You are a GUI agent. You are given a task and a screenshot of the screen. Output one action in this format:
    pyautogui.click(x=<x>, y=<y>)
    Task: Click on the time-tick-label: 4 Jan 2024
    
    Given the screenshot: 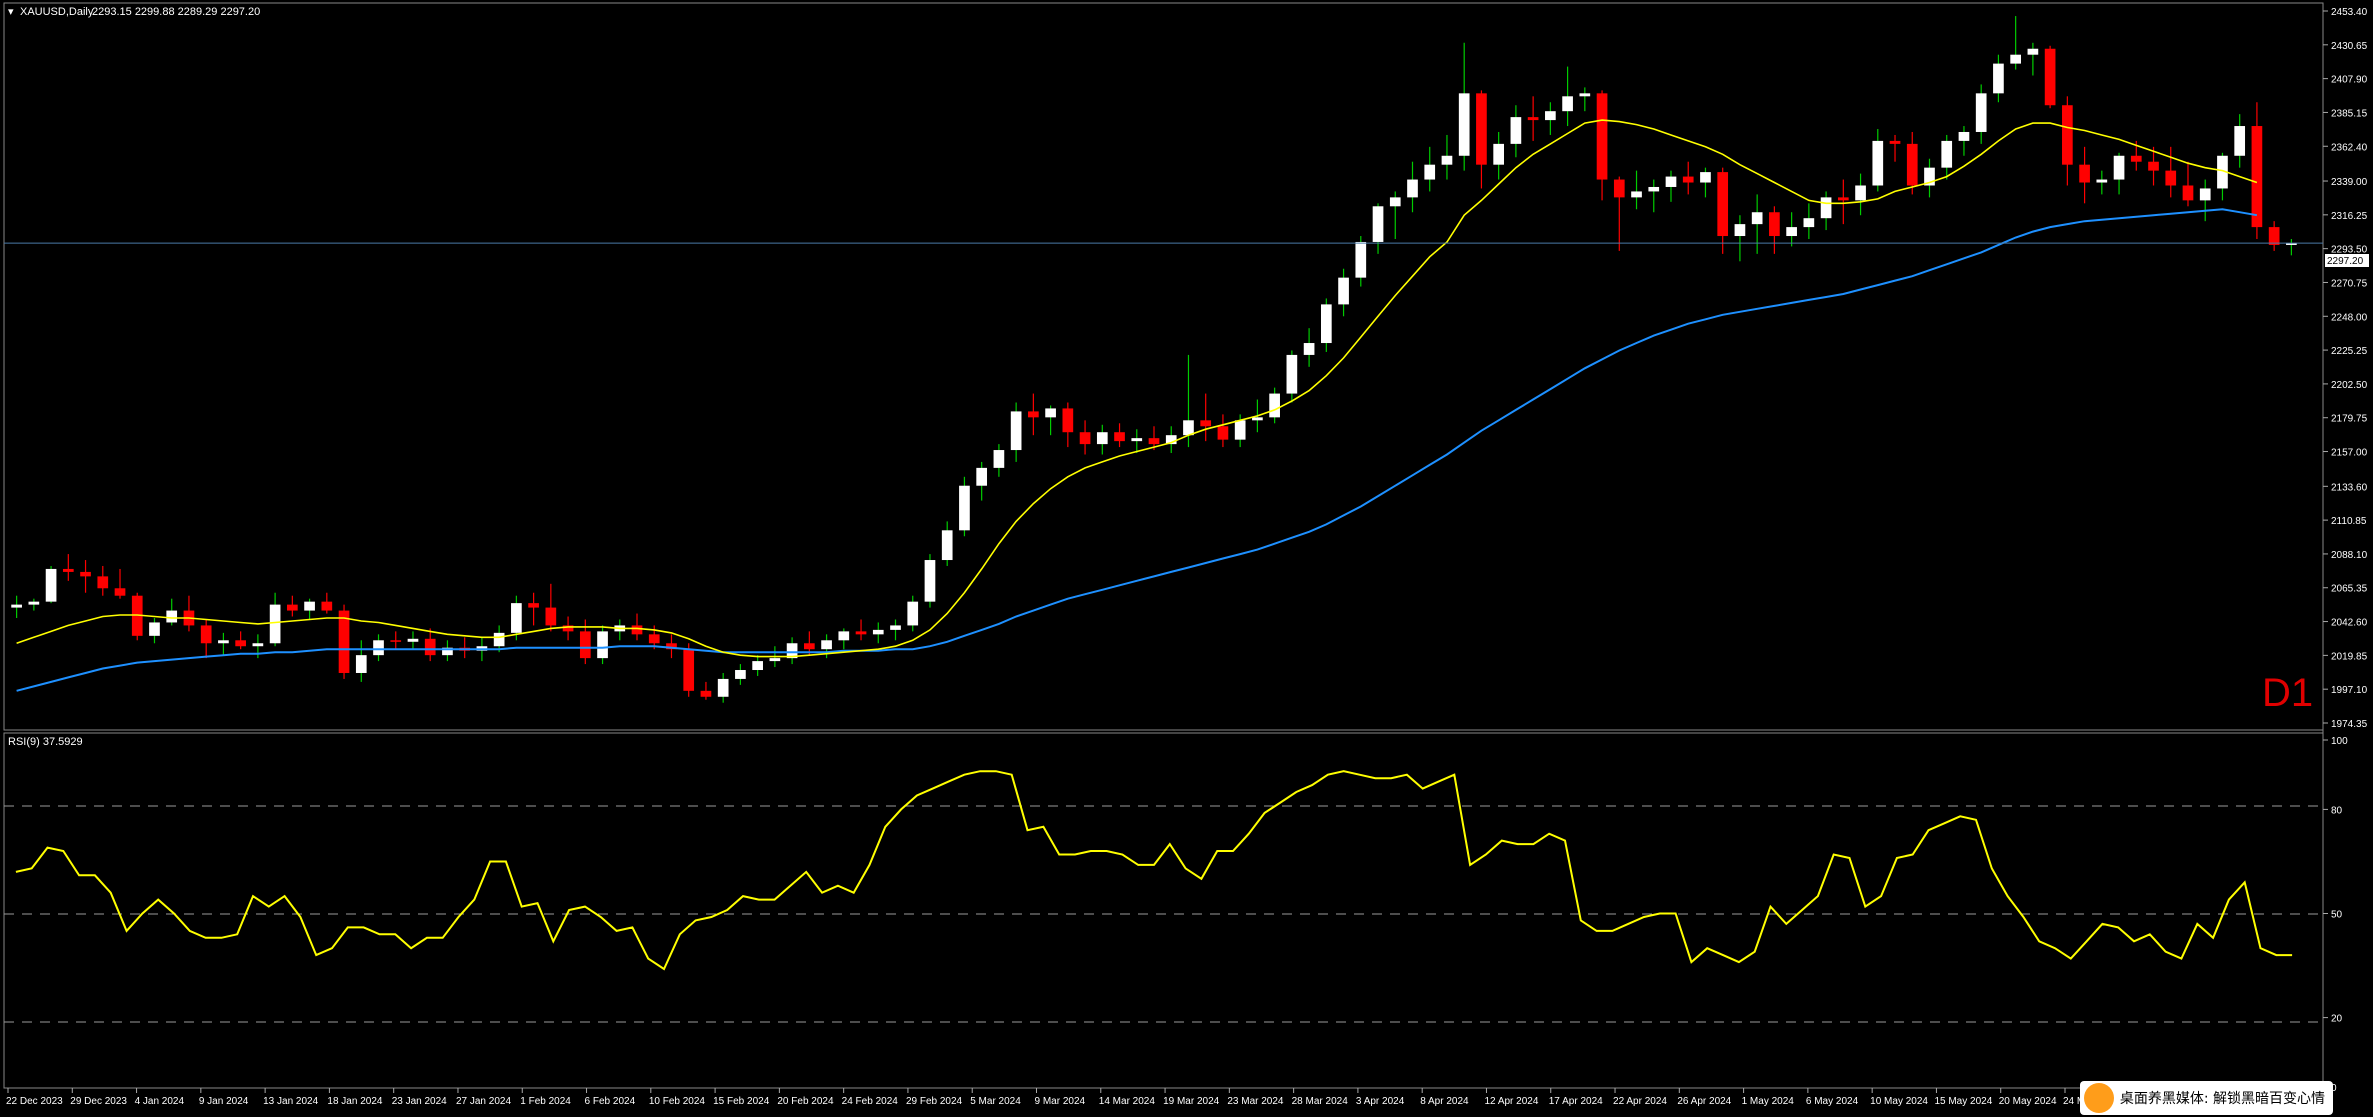 What is the action you would take?
    pyautogui.click(x=160, y=1101)
    